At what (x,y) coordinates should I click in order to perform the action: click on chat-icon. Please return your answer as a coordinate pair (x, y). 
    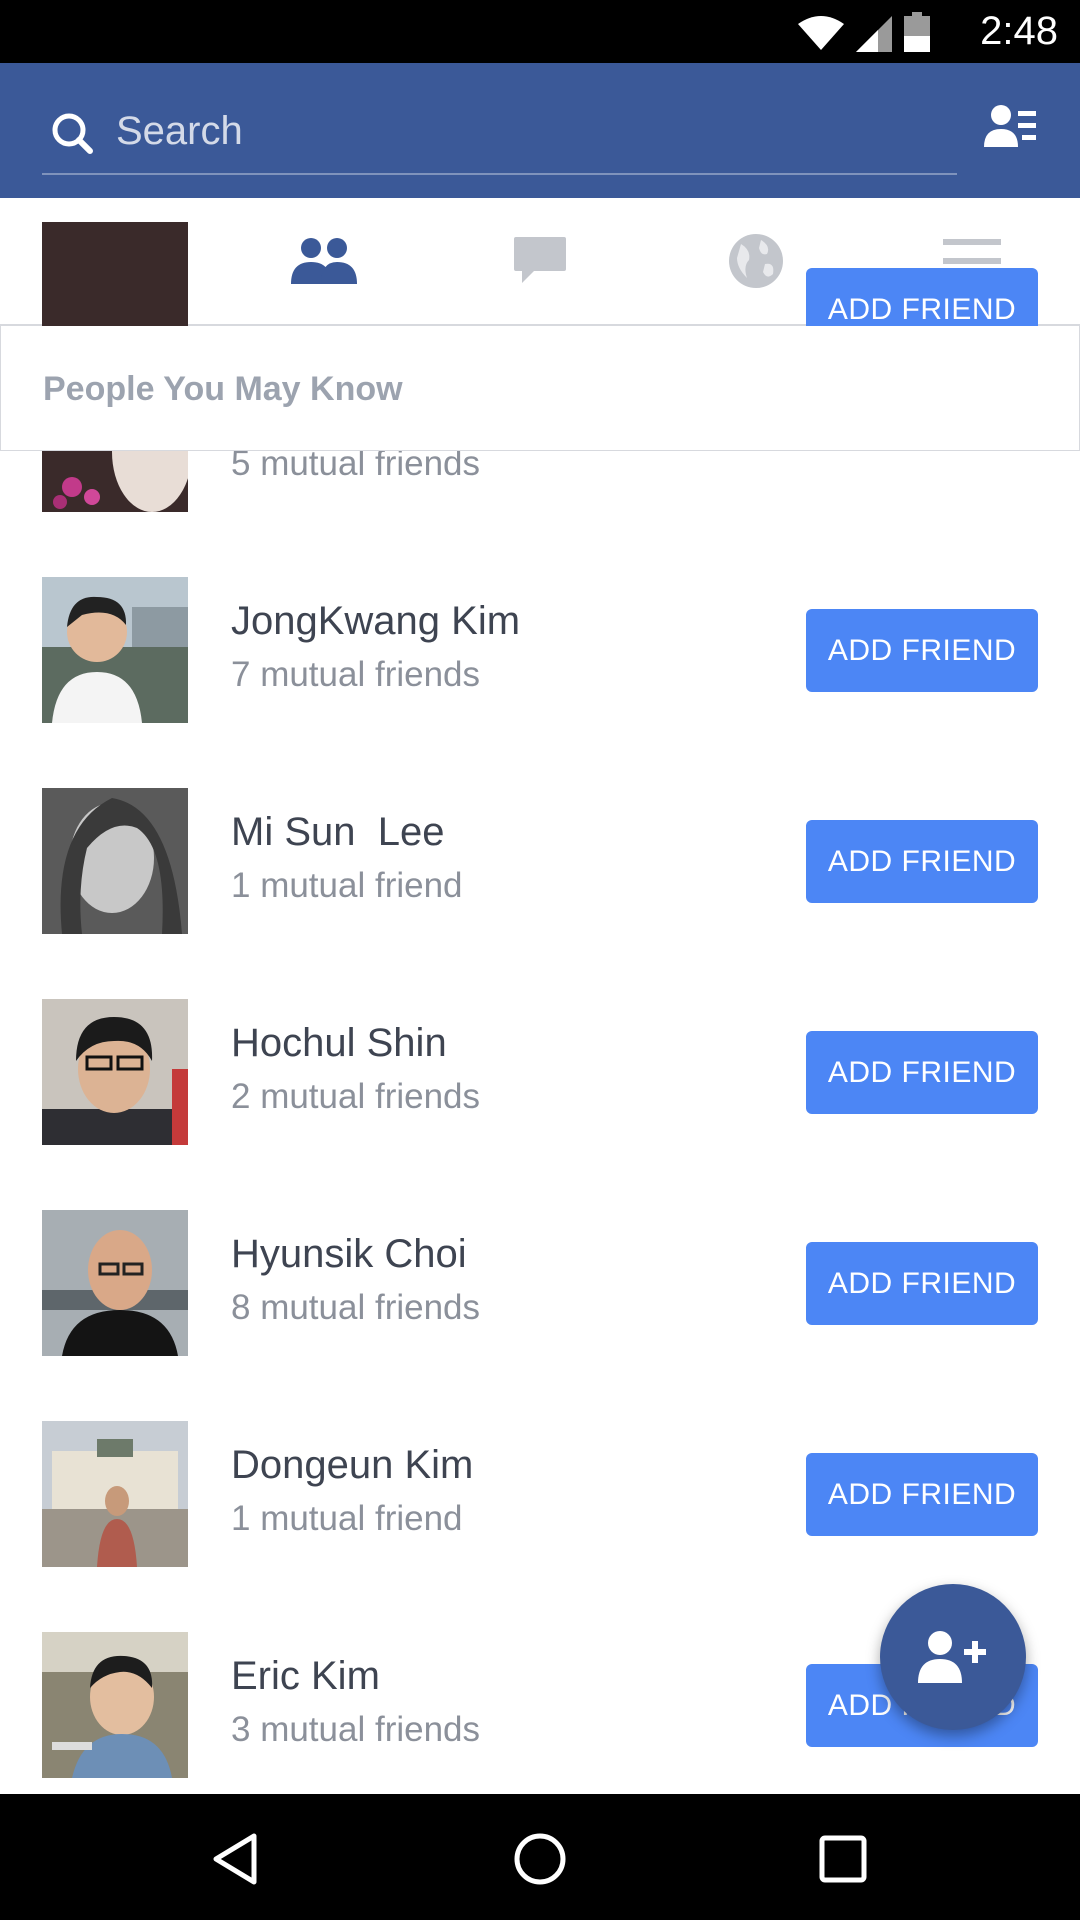
    Looking at the image, I should click on (540, 260).